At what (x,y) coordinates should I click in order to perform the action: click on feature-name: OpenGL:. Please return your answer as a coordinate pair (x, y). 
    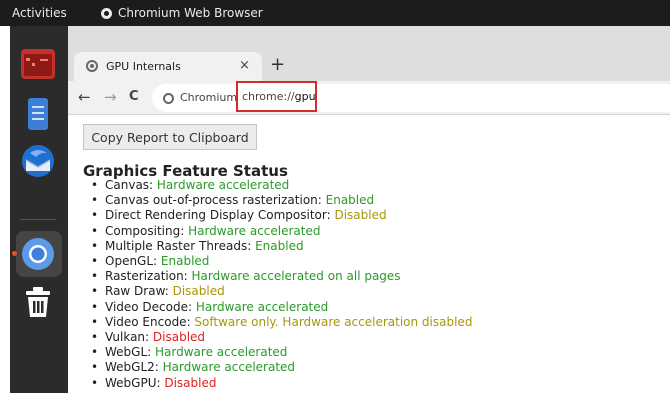
    Looking at the image, I should click on (133, 261).